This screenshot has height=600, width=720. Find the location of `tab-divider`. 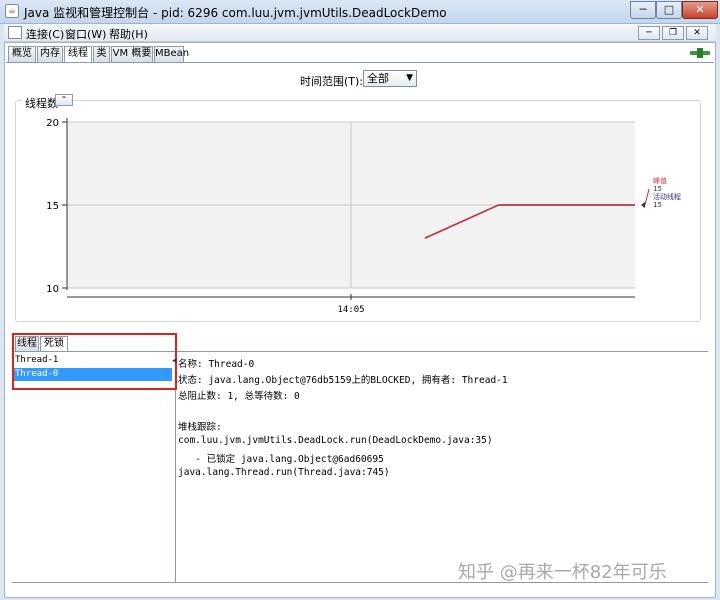

tab-divider is located at coordinates (360, 62).